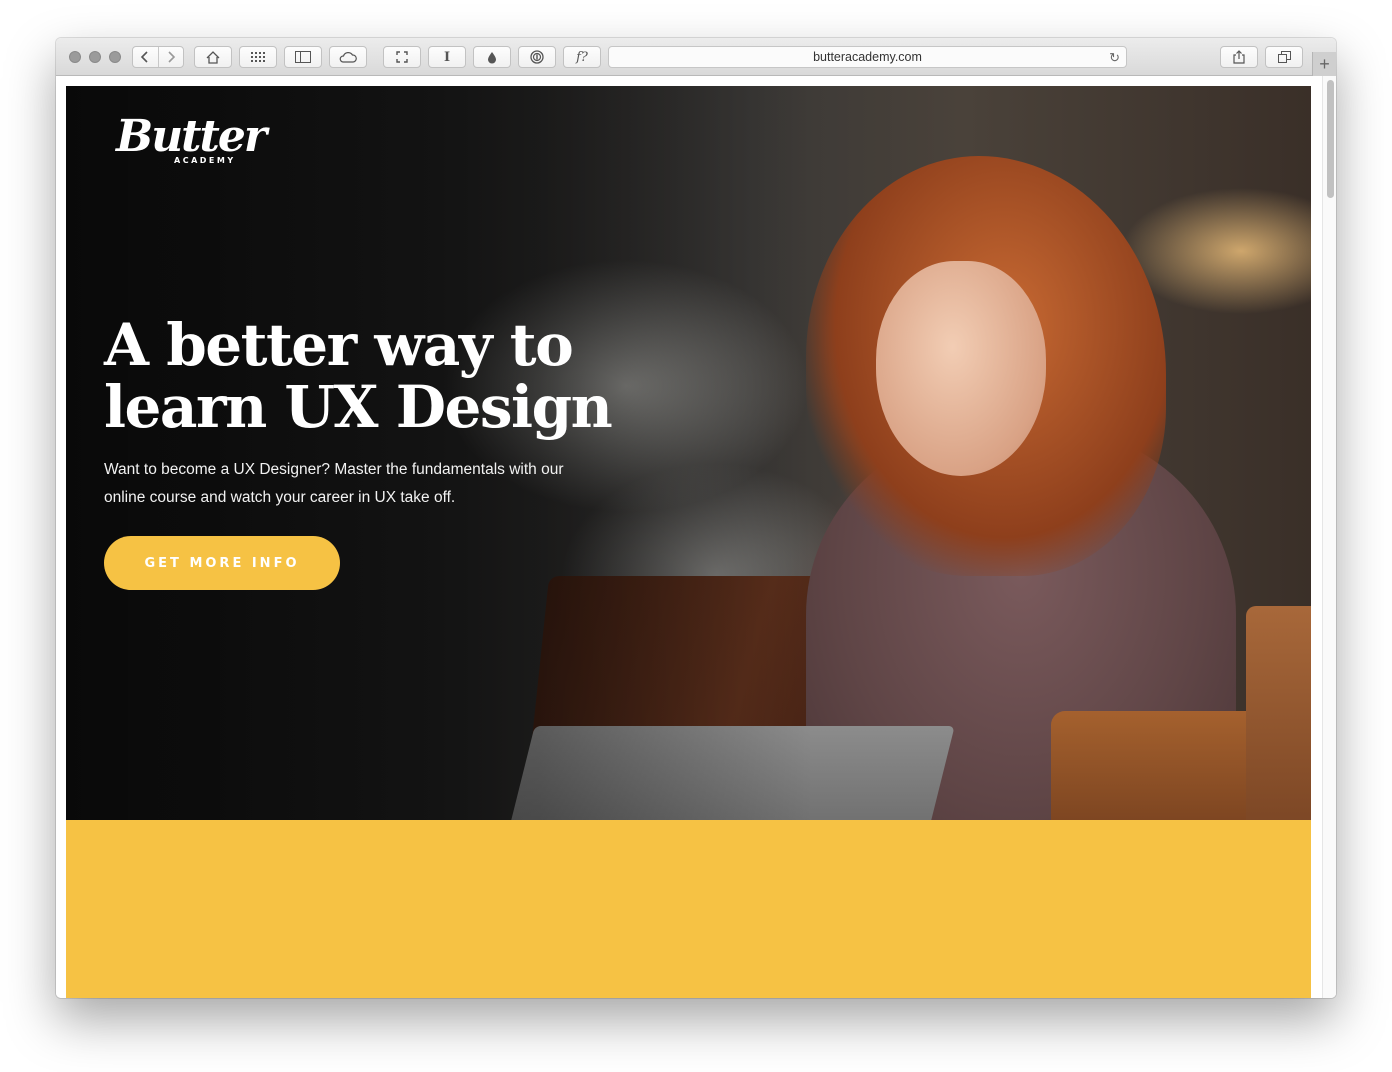 The image size is (1392, 1072). I want to click on scrollbar-thumb, so click(1330, 139).